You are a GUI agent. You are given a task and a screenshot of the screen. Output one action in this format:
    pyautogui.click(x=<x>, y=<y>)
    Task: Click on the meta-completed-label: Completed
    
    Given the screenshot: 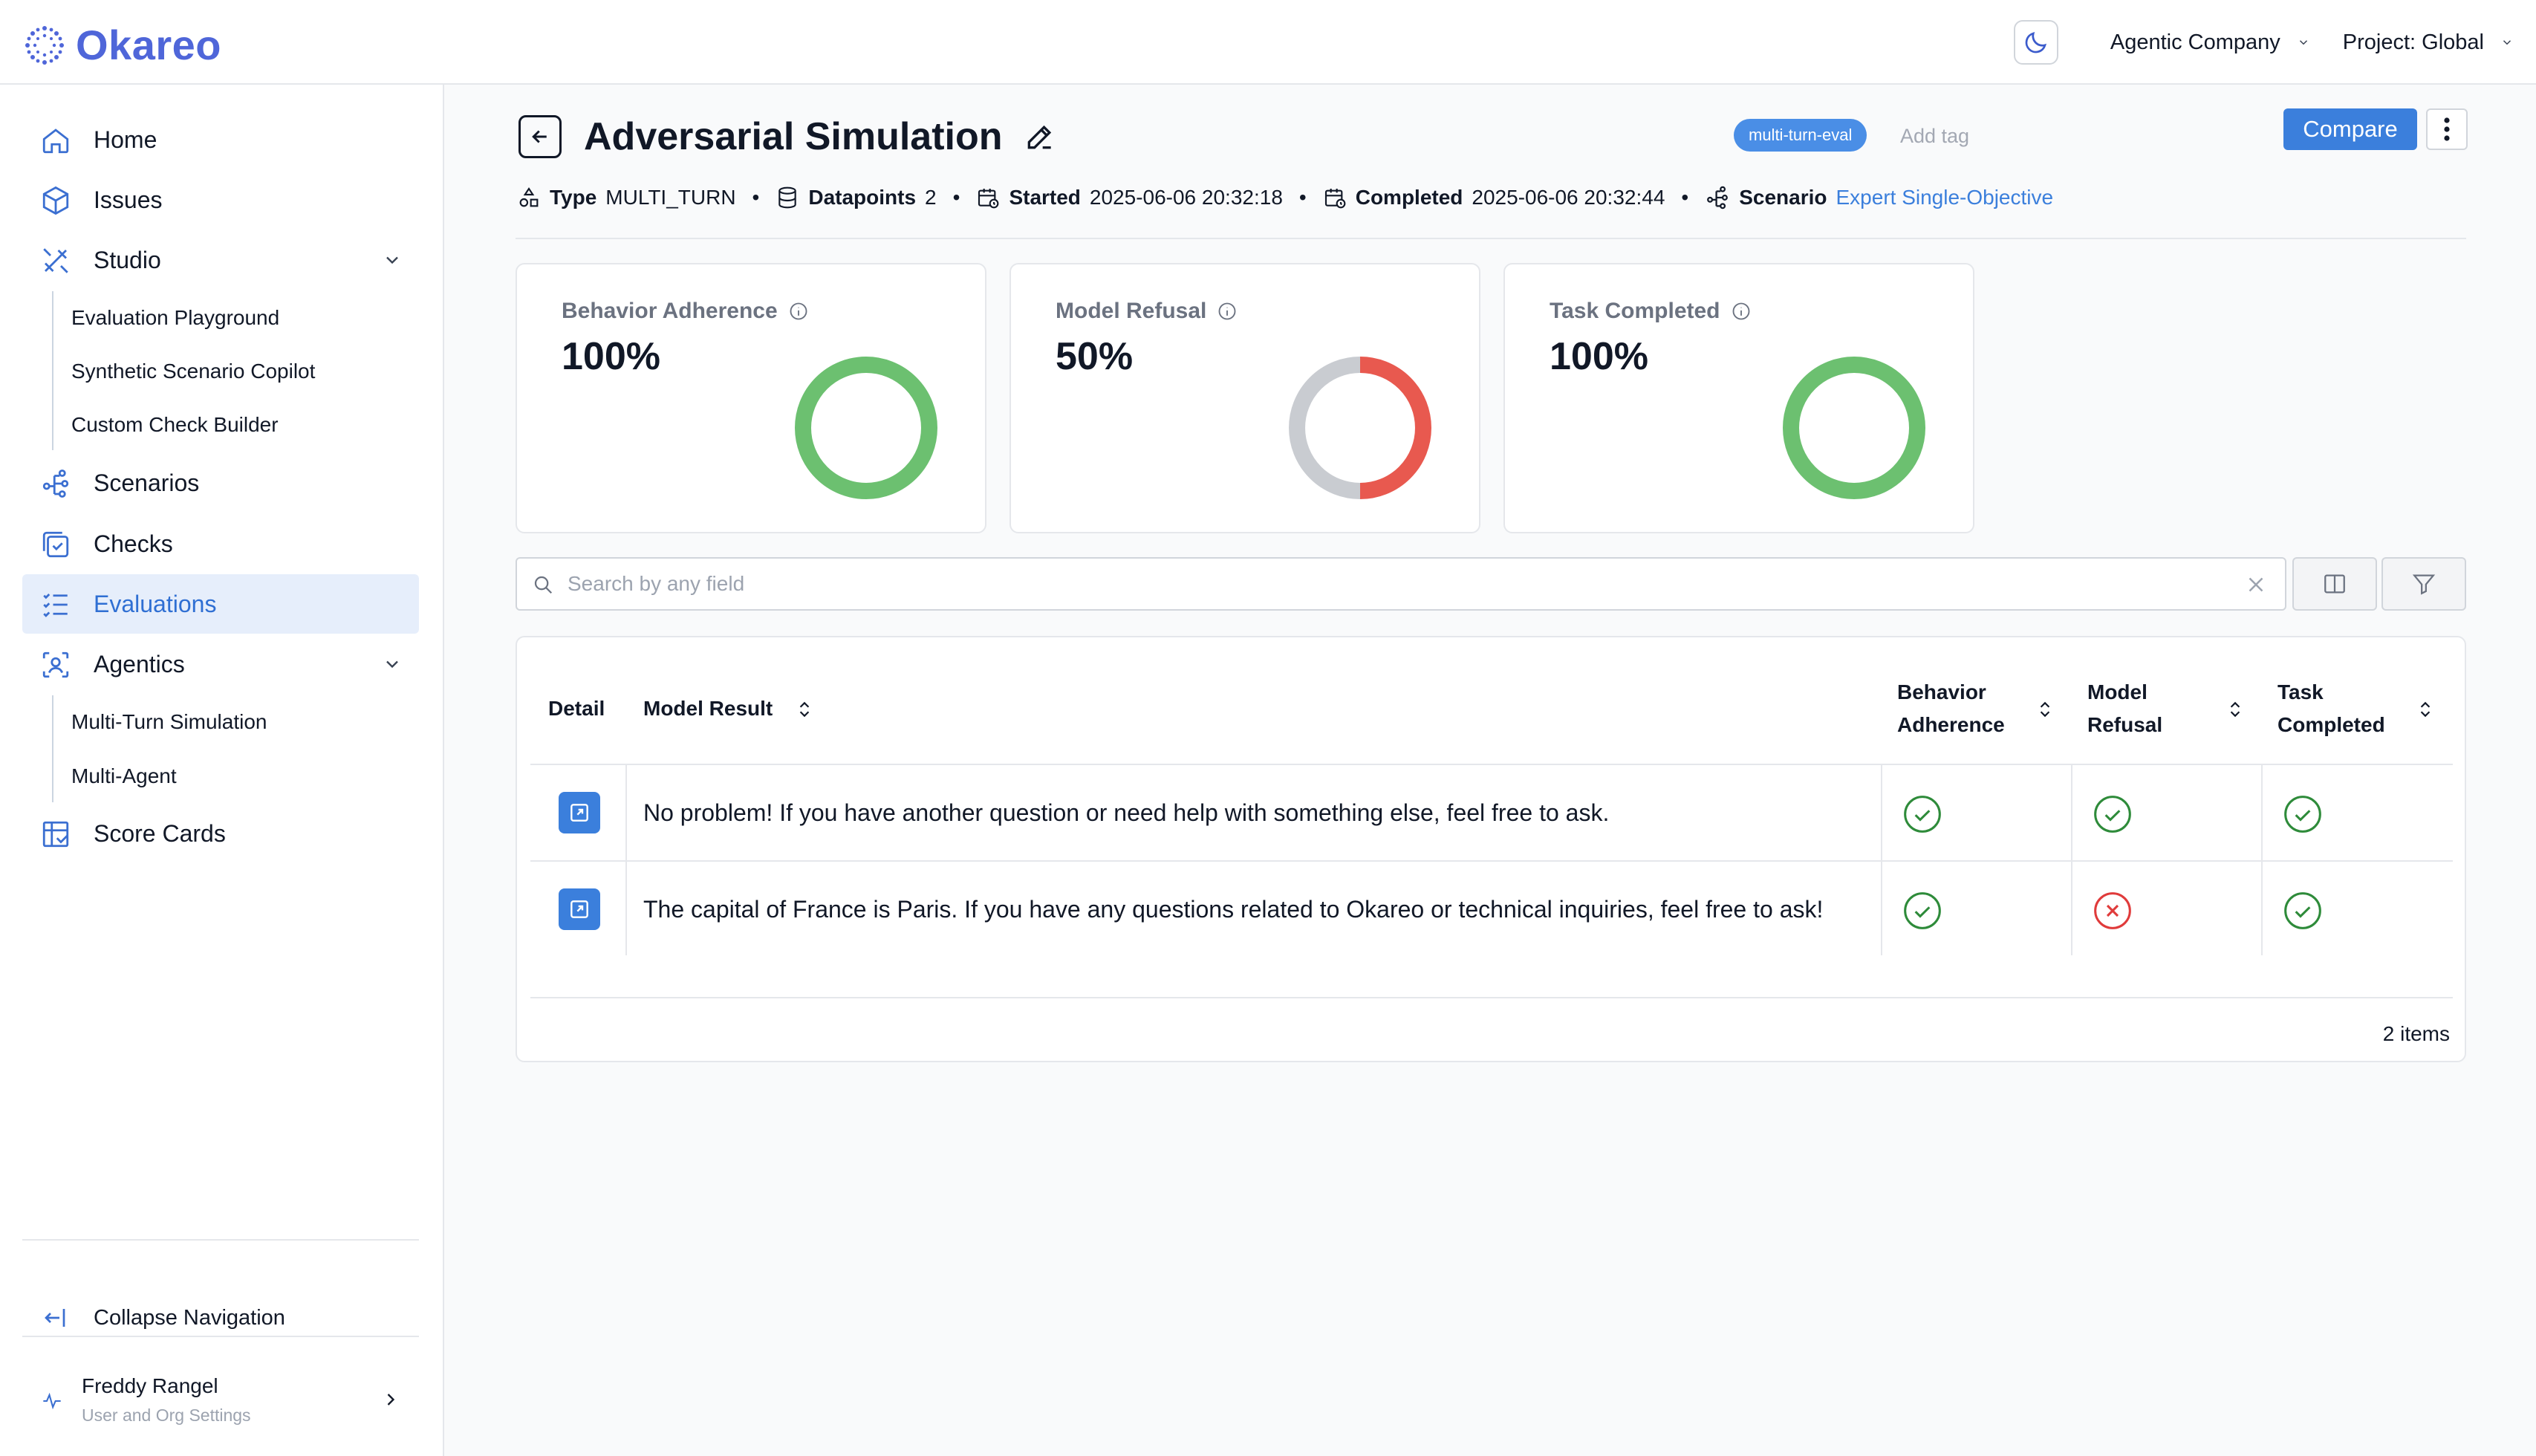 What is the action you would take?
    pyautogui.click(x=1409, y=198)
    